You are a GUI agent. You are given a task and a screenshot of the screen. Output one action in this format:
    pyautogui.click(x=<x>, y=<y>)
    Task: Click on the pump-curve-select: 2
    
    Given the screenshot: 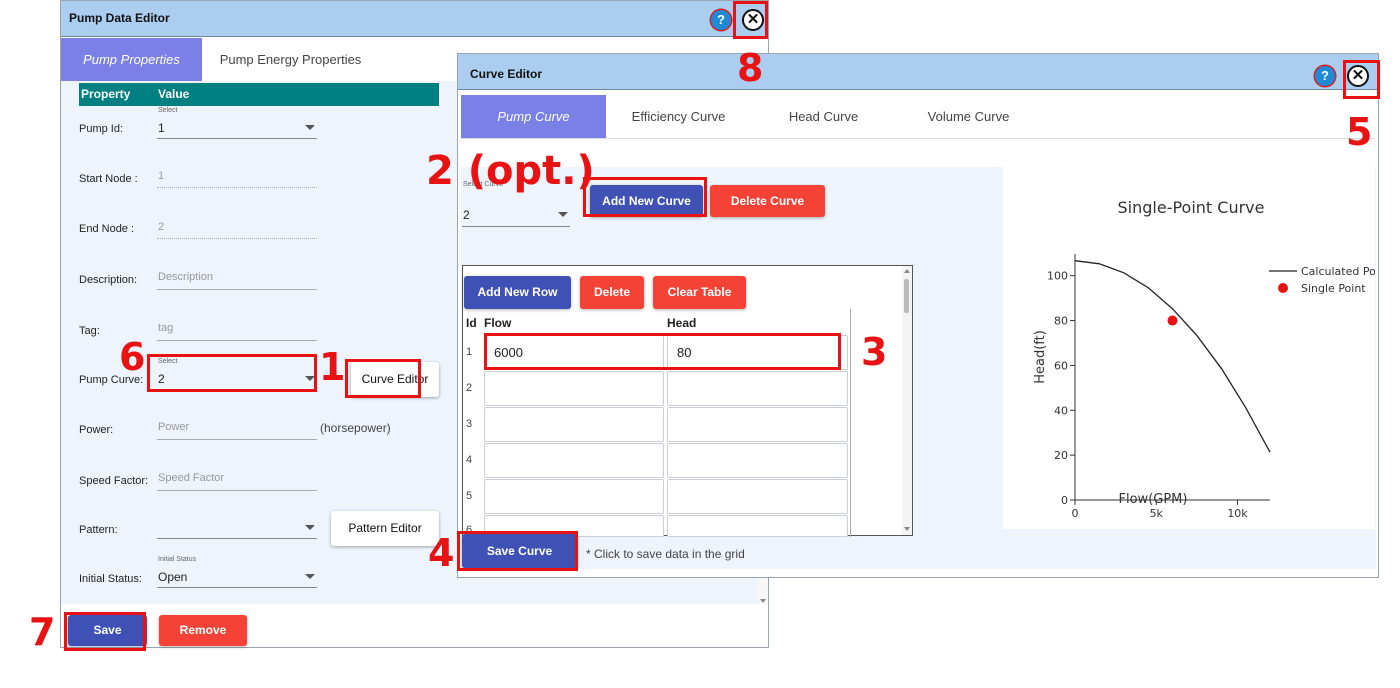 What is the action you would take?
    pyautogui.click(x=237, y=378)
    